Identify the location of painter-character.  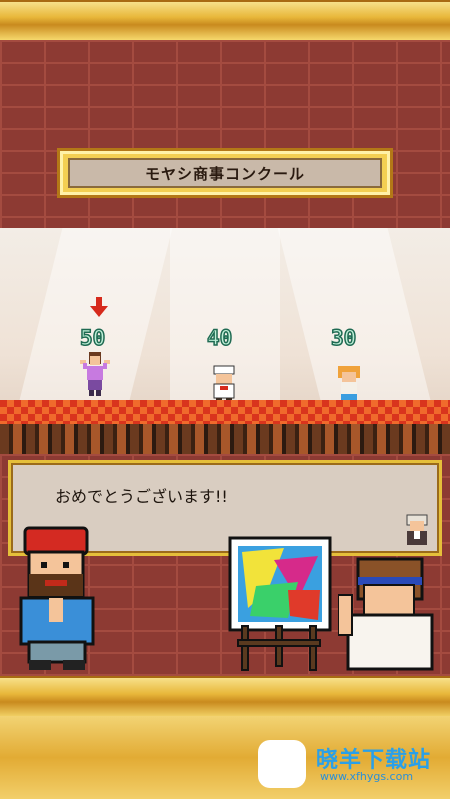
(386, 614).